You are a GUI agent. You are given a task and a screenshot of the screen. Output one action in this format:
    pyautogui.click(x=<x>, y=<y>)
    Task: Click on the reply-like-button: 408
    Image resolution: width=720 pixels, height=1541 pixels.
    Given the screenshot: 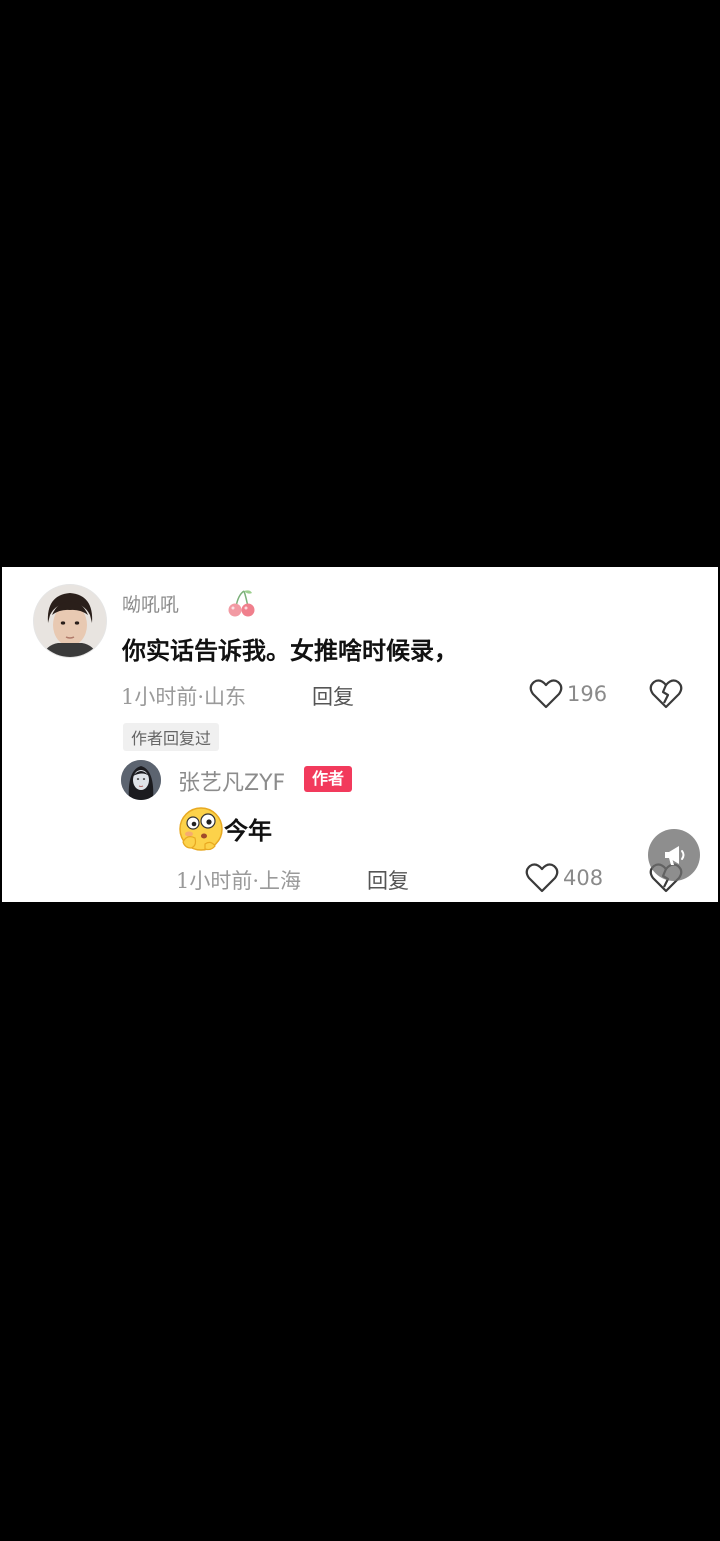 What is the action you would take?
    pyautogui.click(x=564, y=878)
    